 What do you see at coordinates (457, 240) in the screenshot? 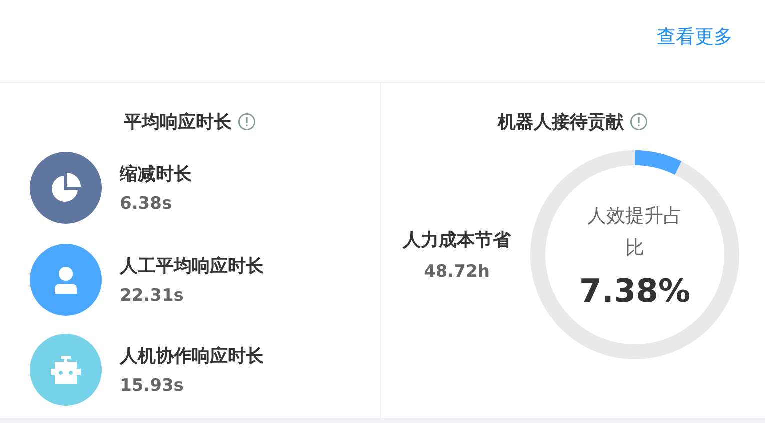
I see `saving-label: 人力成本节省` at bounding box center [457, 240].